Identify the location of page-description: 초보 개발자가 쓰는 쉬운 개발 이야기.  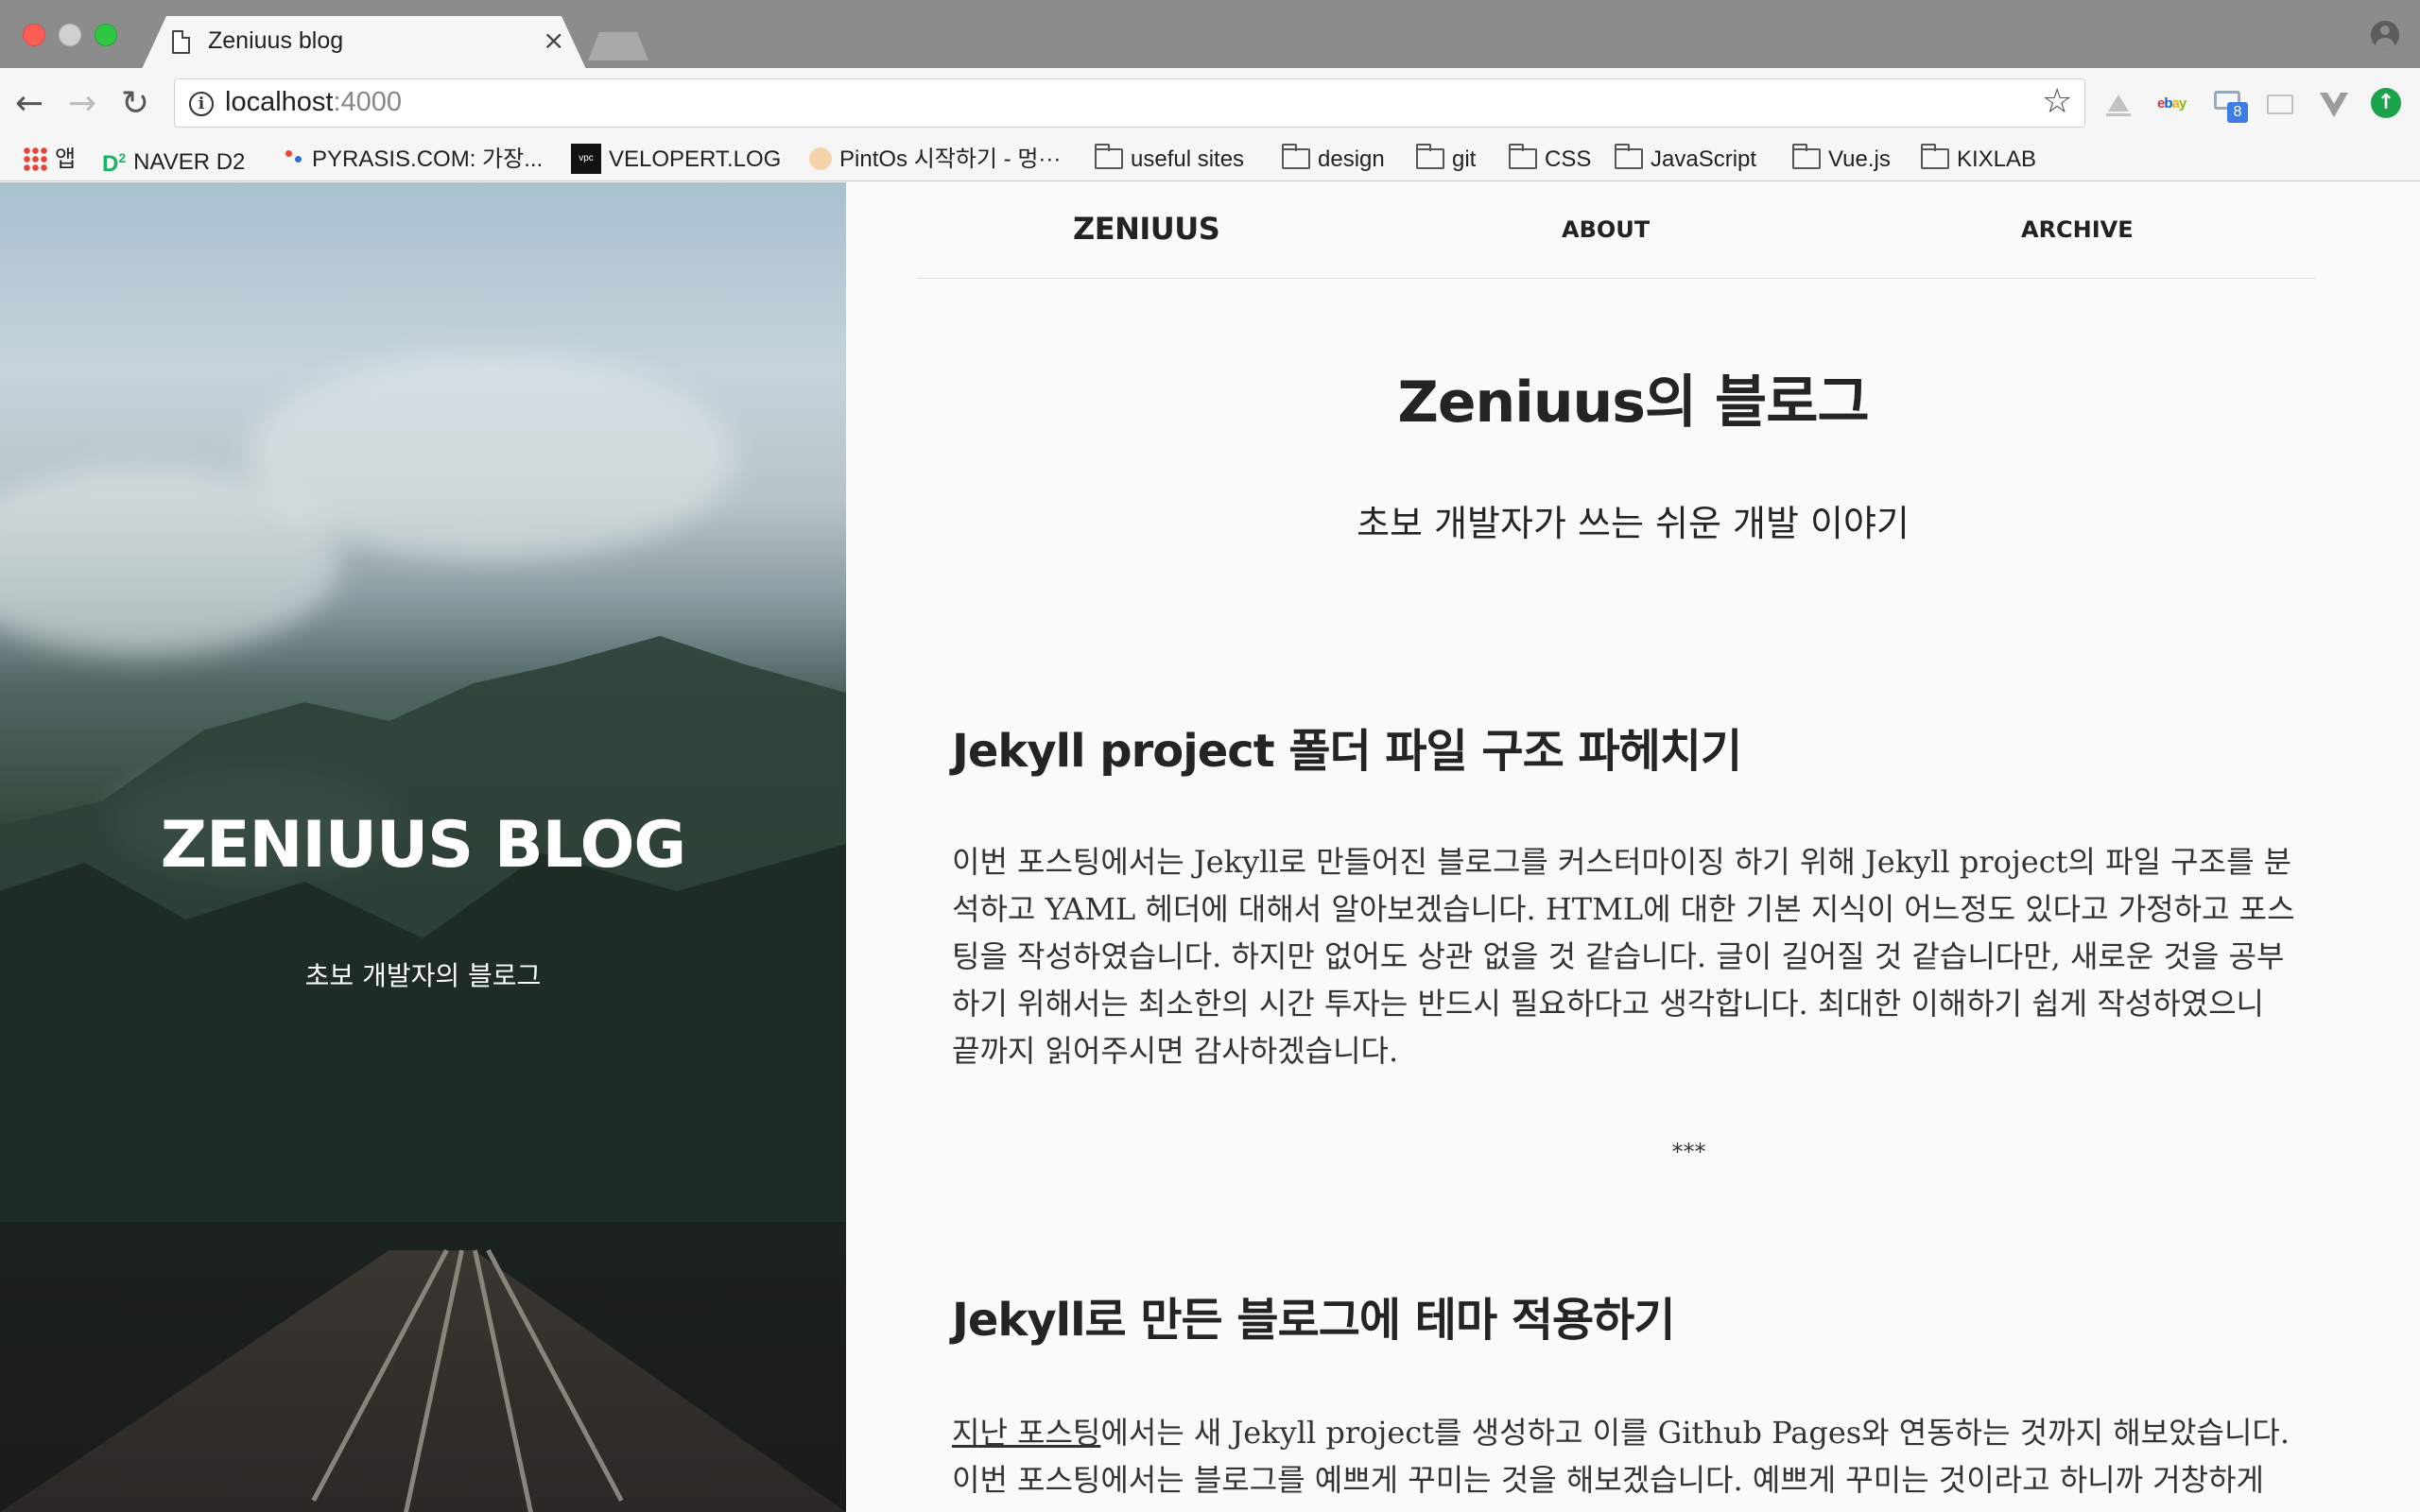
(1633, 523).